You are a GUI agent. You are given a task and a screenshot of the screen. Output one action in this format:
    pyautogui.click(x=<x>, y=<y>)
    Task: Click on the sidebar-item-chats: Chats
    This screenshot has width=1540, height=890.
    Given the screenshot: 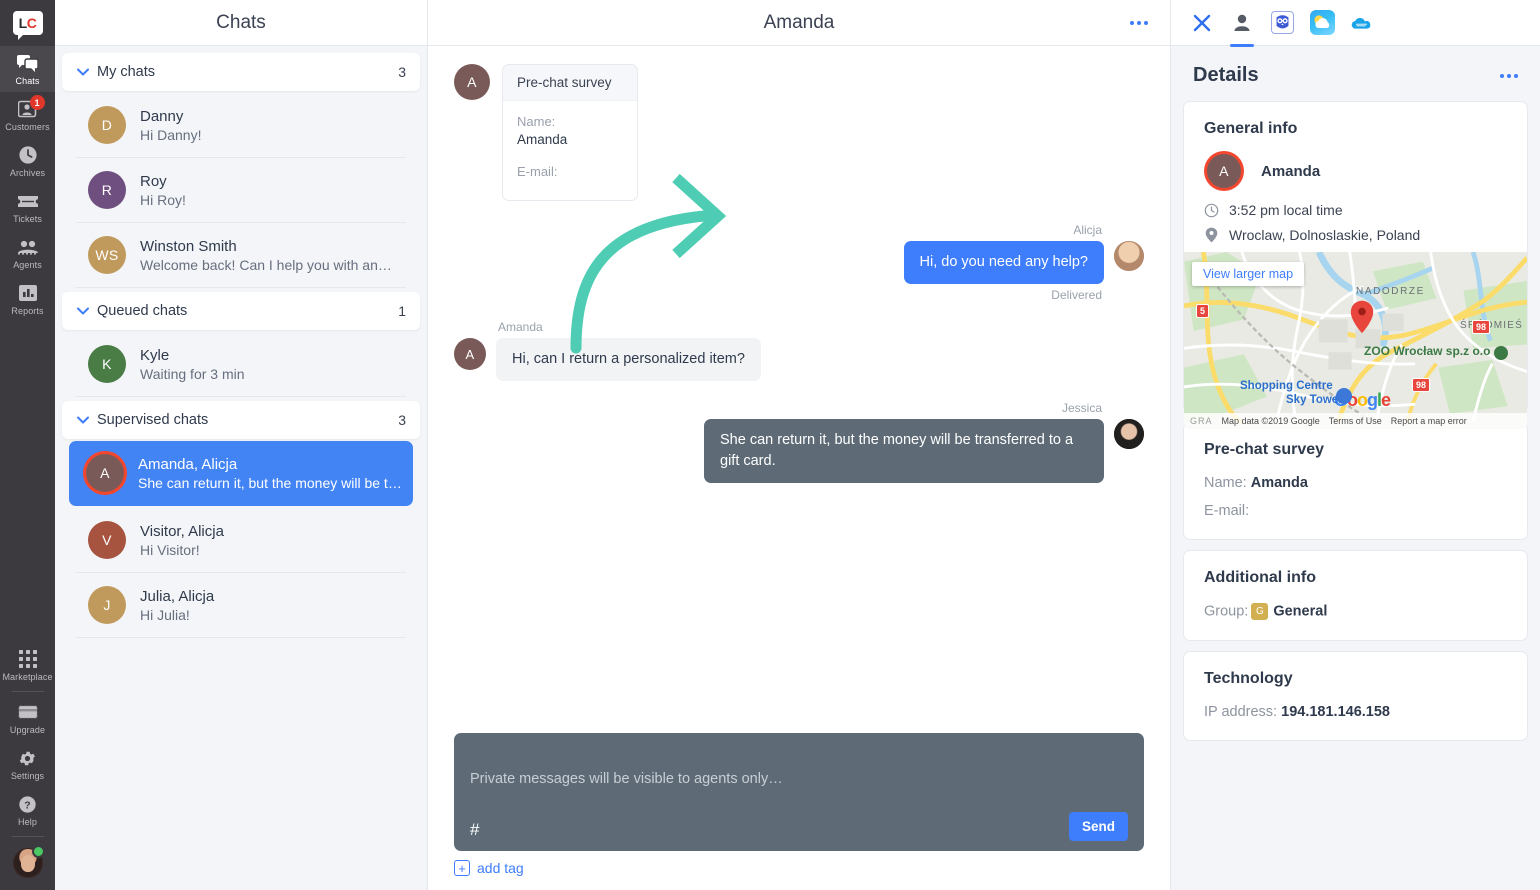 What is the action you would take?
    pyautogui.click(x=27, y=69)
    